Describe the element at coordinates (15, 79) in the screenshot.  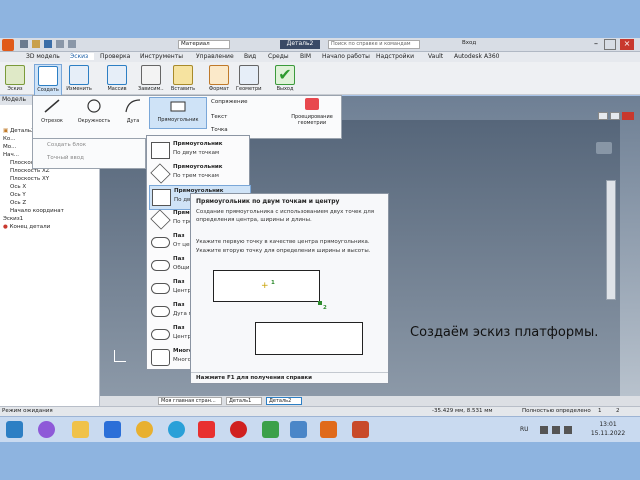
I see `start-sketch-button: Эскиз` at that location.